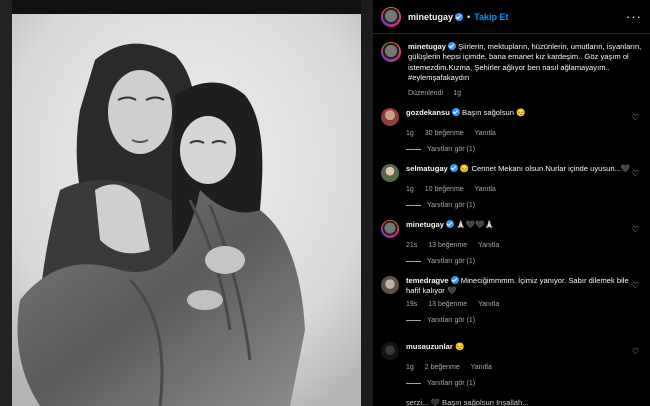 This screenshot has height=406, width=650. I want to click on comment-text: 😔, so click(459, 346).